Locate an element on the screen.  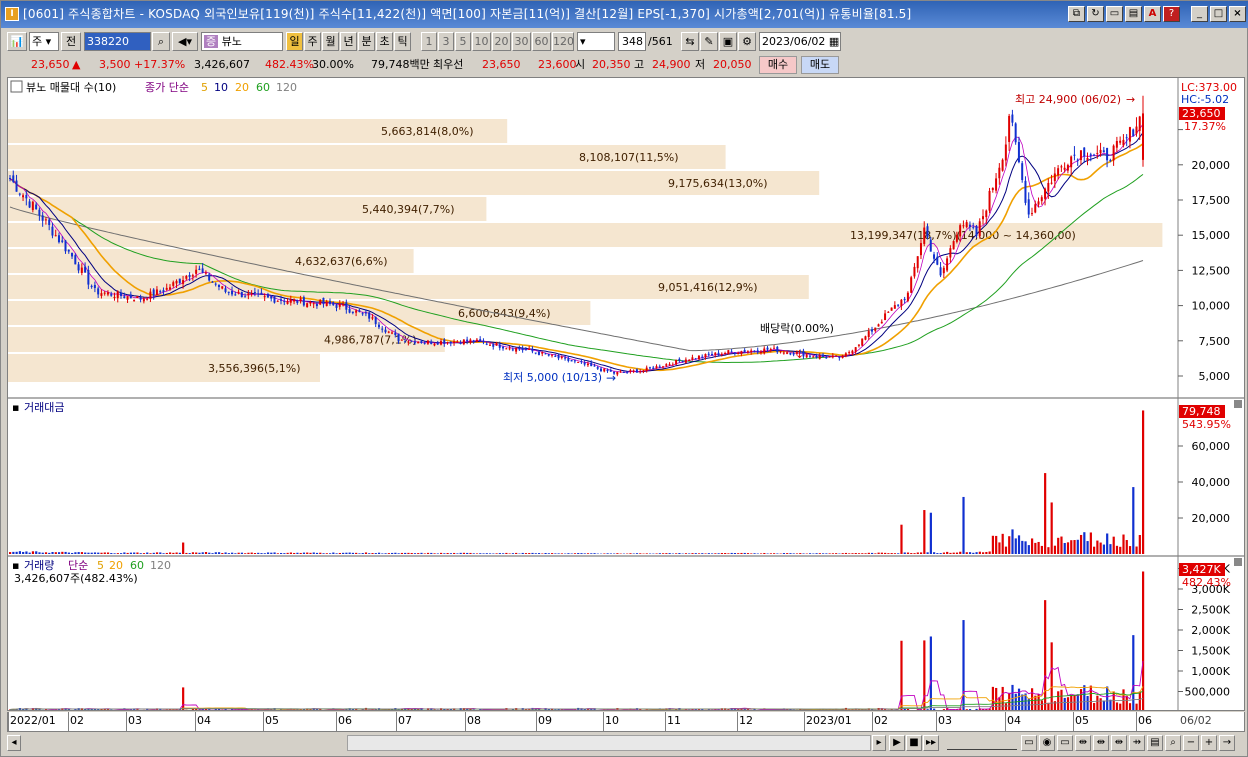
interval-tab-120: 120 is located at coordinates (563, 41).